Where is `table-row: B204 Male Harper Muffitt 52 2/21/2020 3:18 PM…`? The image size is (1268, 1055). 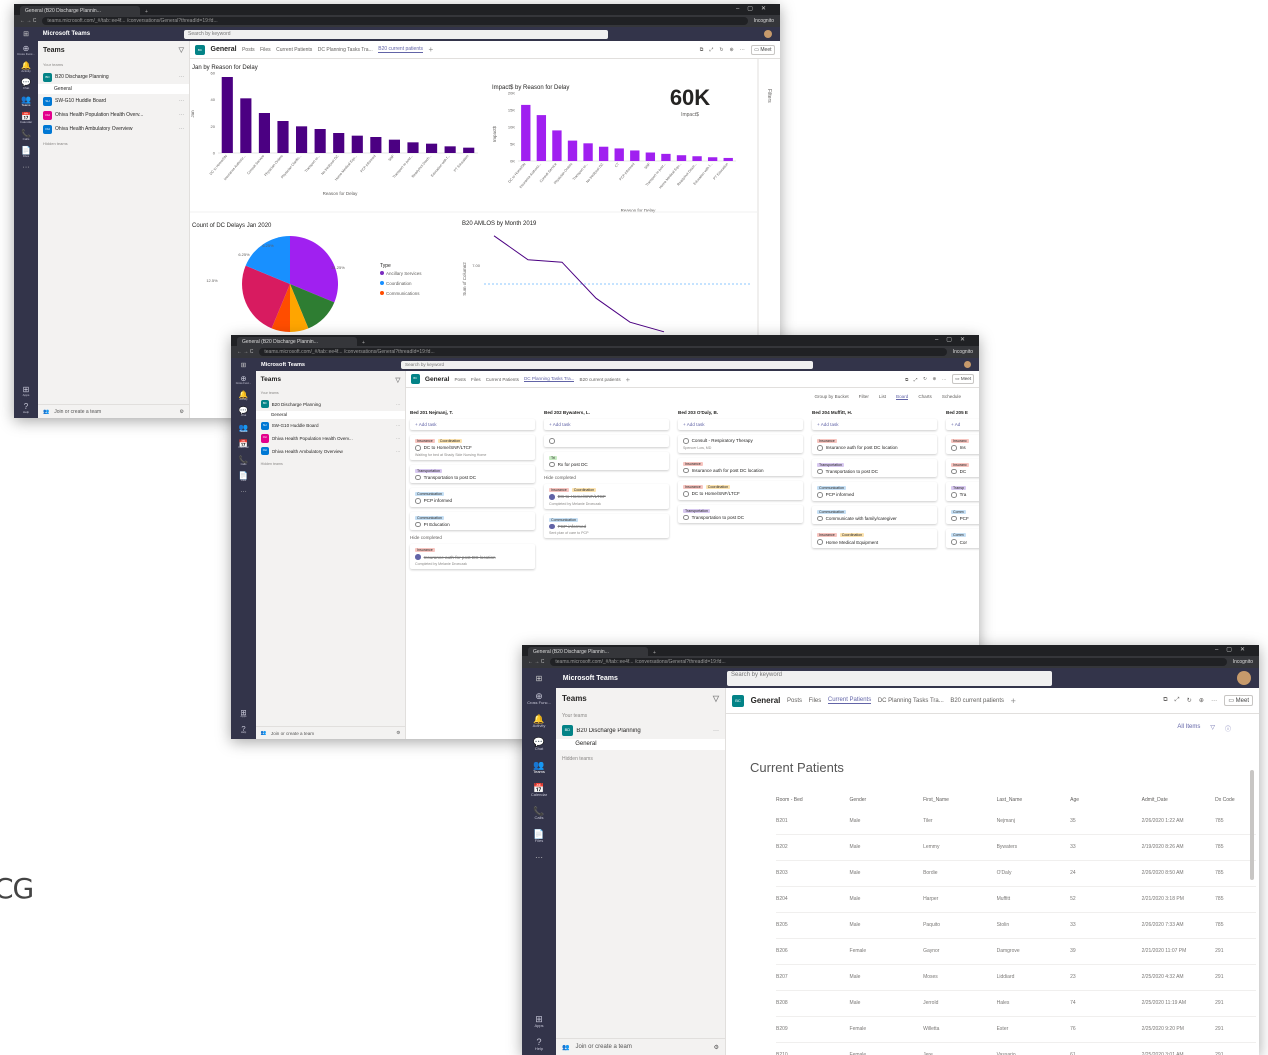
table-row: B204 Male Harper Muffitt 52 2/21/2020 3:18 PM… is located at coordinates (1016, 899).